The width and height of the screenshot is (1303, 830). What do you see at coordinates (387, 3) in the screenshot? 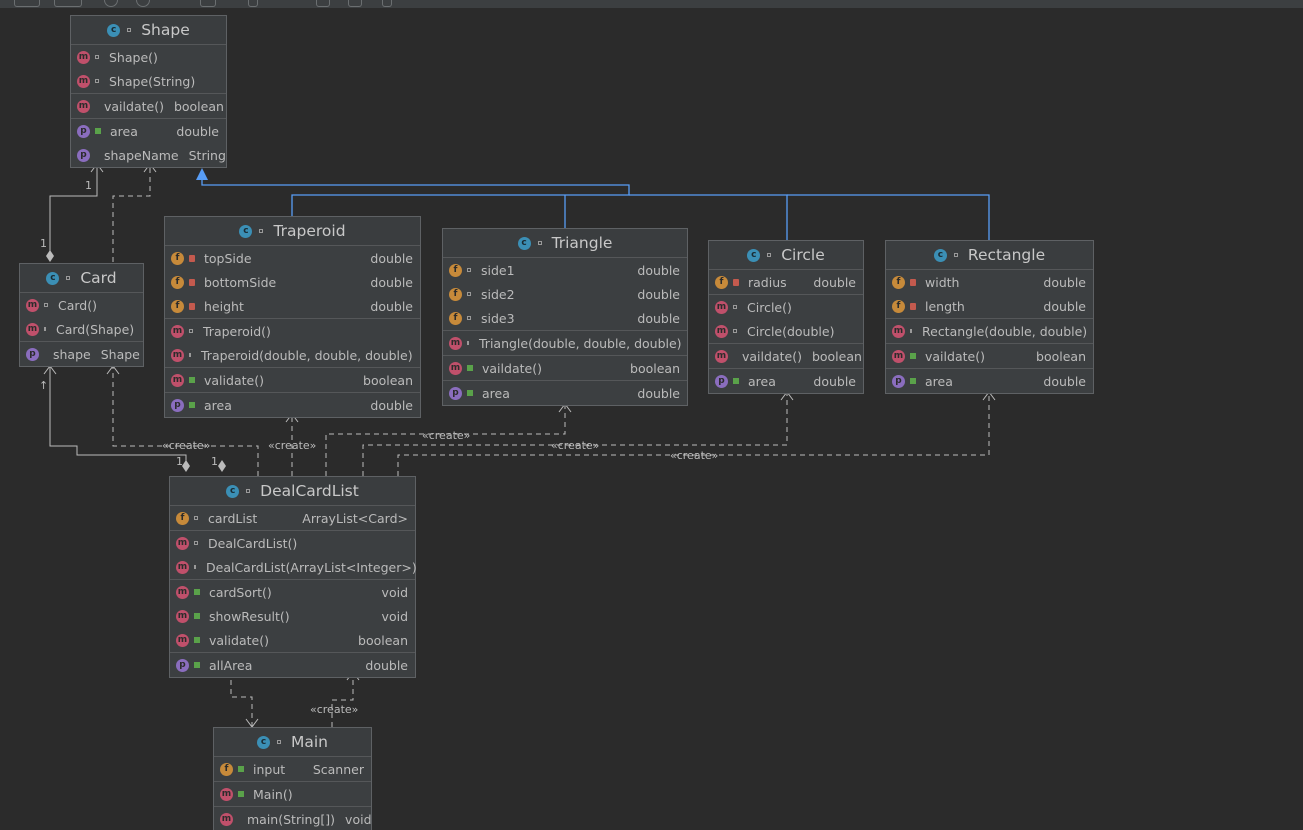
I see `settings-button` at bounding box center [387, 3].